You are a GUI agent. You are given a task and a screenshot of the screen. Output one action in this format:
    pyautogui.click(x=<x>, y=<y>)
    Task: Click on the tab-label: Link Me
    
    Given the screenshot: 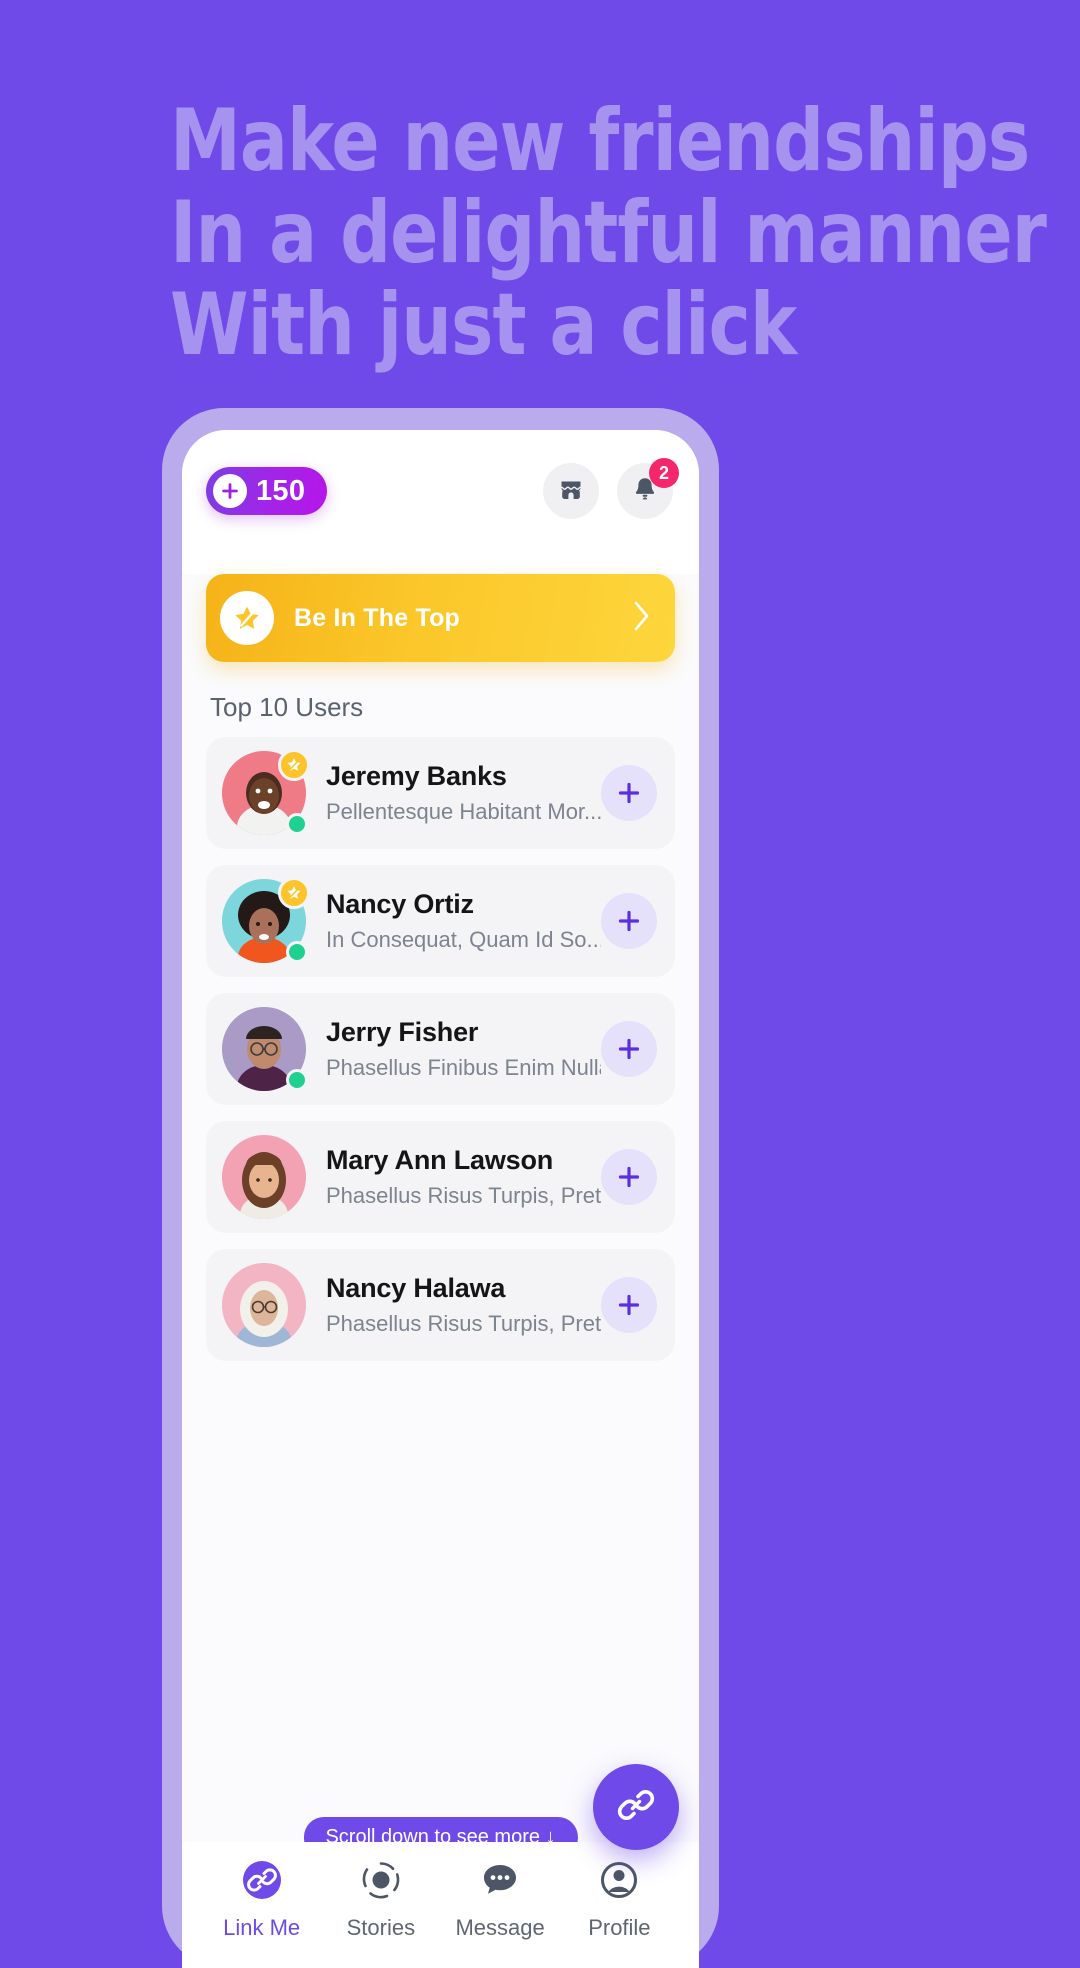 What is the action you would take?
    pyautogui.click(x=262, y=1927)
    